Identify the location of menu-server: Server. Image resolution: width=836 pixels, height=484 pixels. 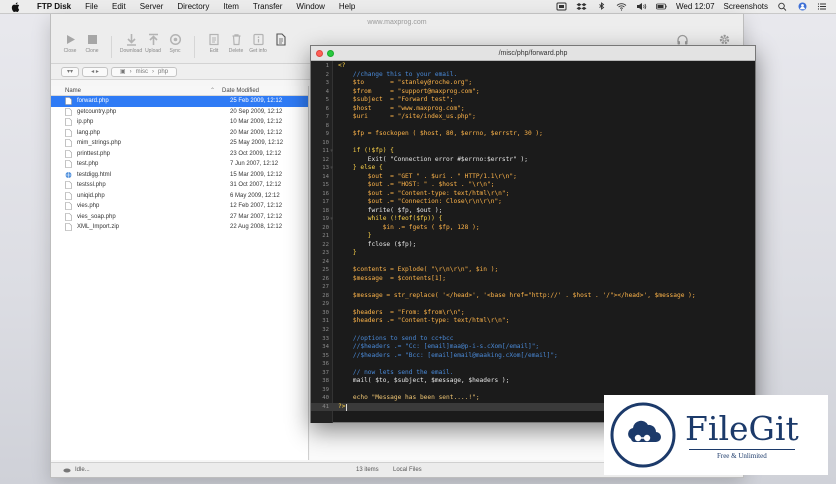
(152, 6).